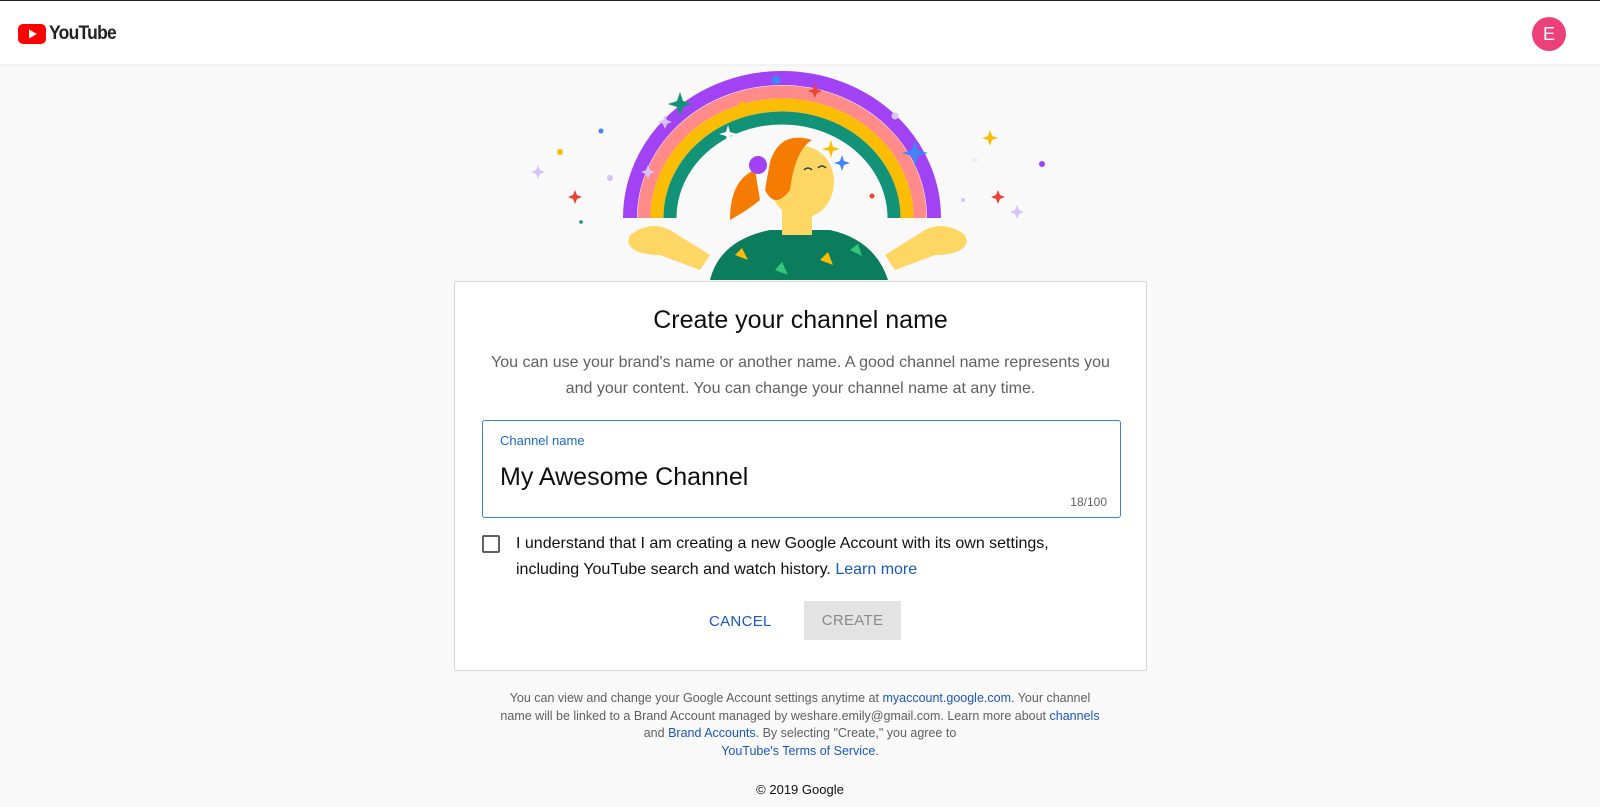 This screenshot has height=807, width=1600. Describe the element at coordinates (800, 789) in the screenshot. I see `copyright: © 2019 Google` at that location.